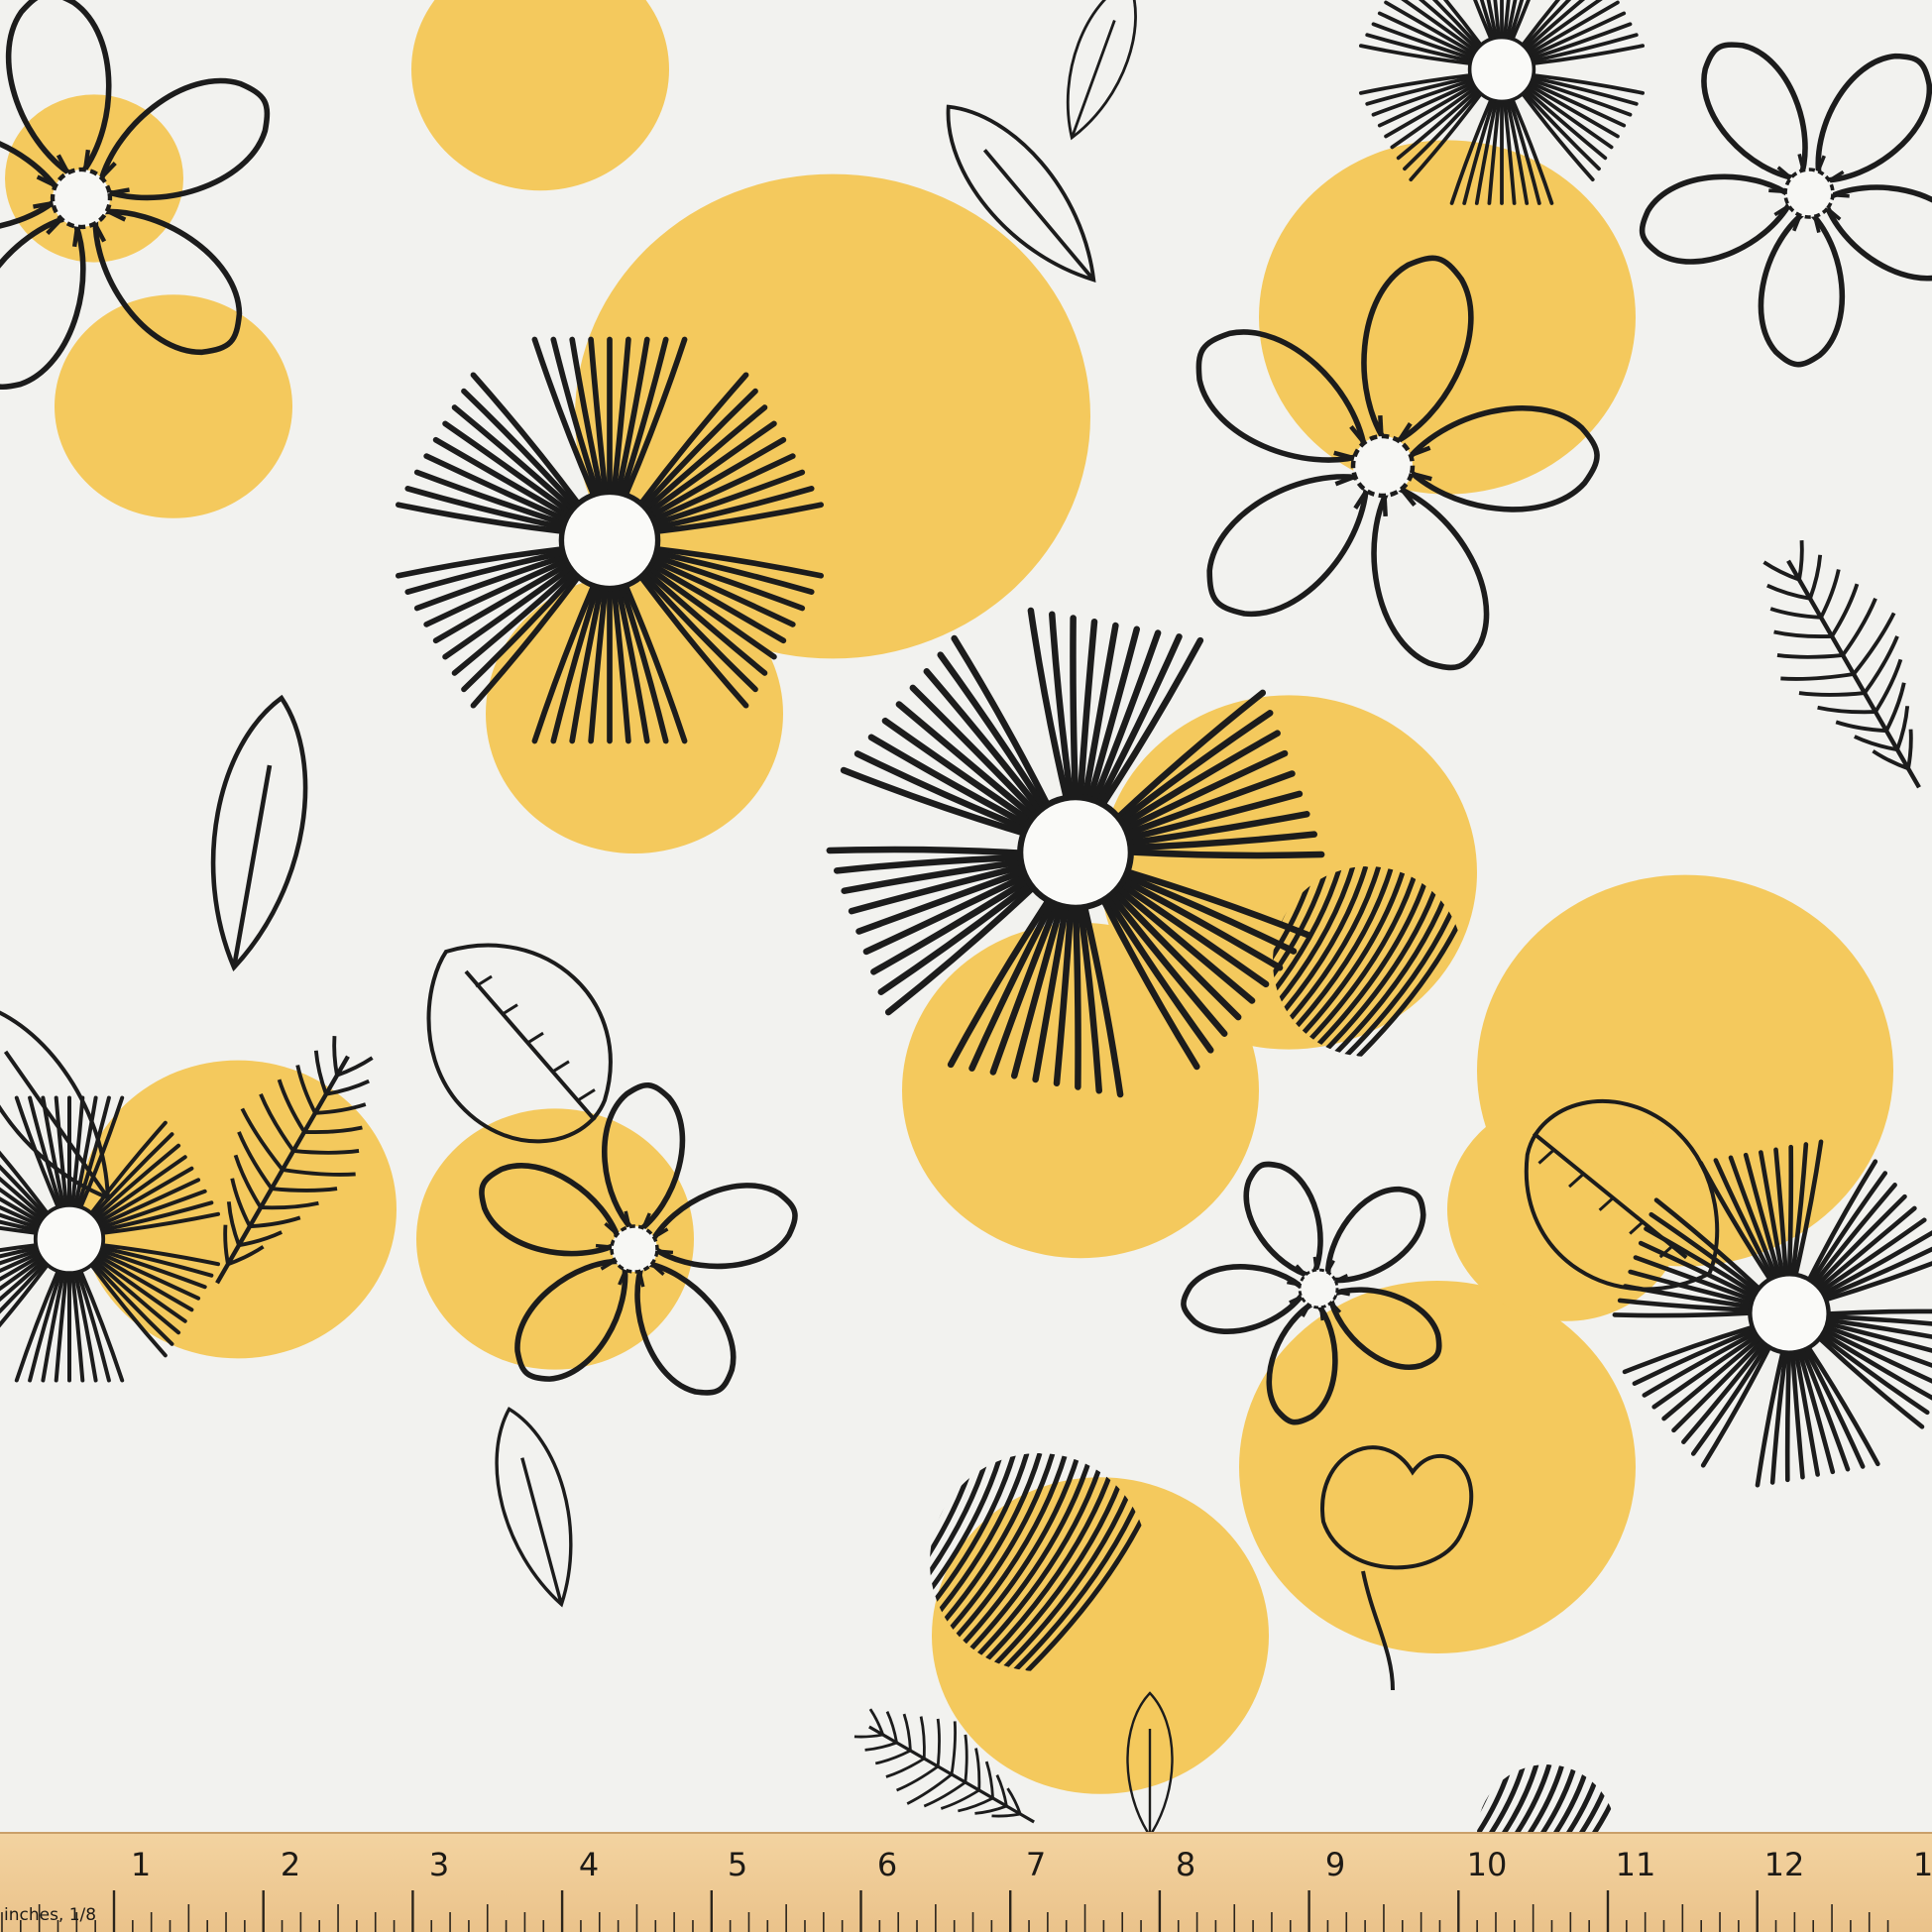 This screenshot has width=1932, height=1932. Describe the element at coordinates (966, 1882) in the screenshot. I see `measuring-ruler: 1 2 3 4 5 6 7 8 9 10 11 12 1 inches, 1/8` at that location.